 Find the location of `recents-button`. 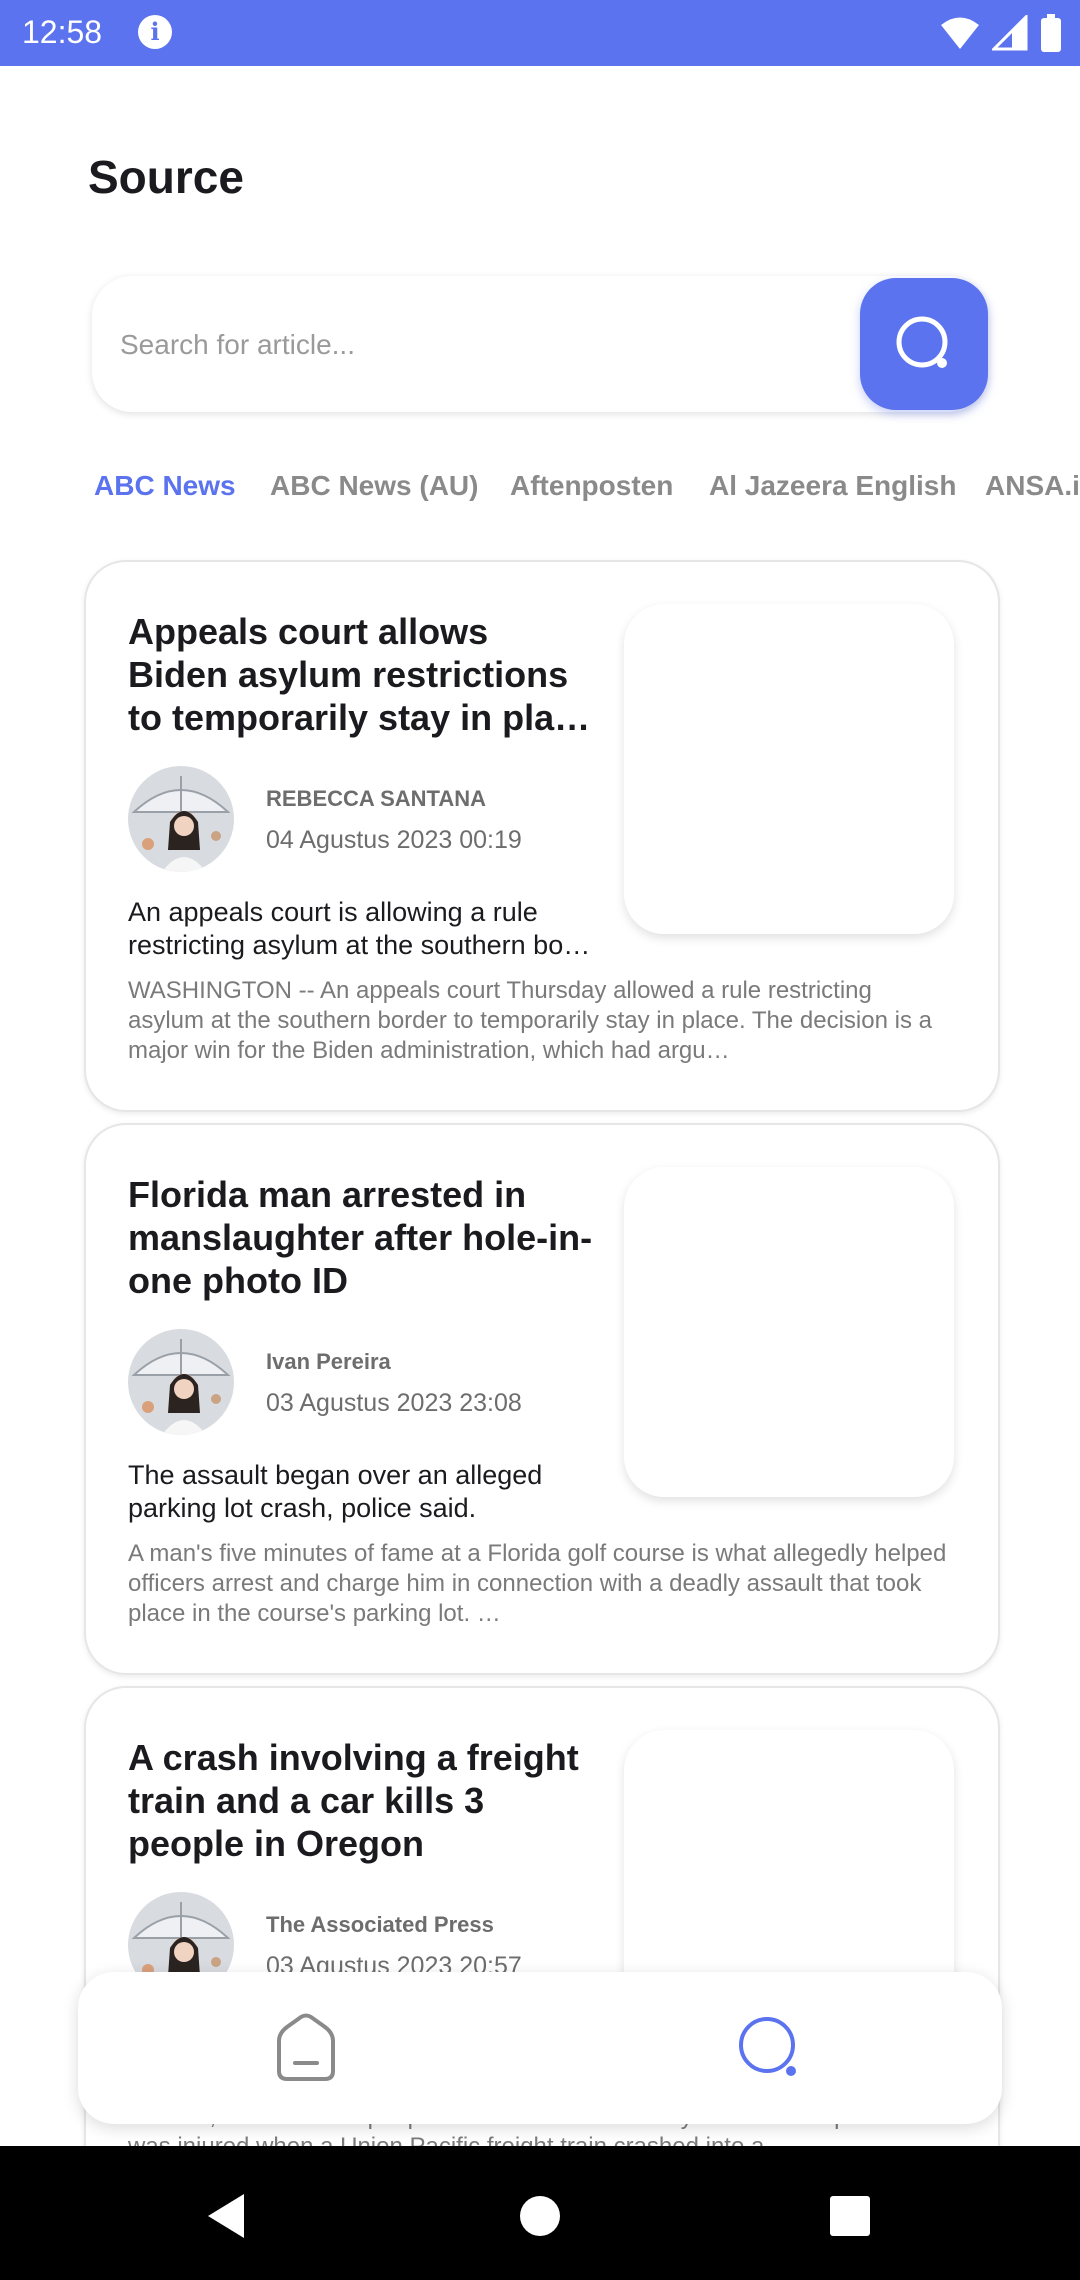

recents-button is located at coordinates (850, 2216).